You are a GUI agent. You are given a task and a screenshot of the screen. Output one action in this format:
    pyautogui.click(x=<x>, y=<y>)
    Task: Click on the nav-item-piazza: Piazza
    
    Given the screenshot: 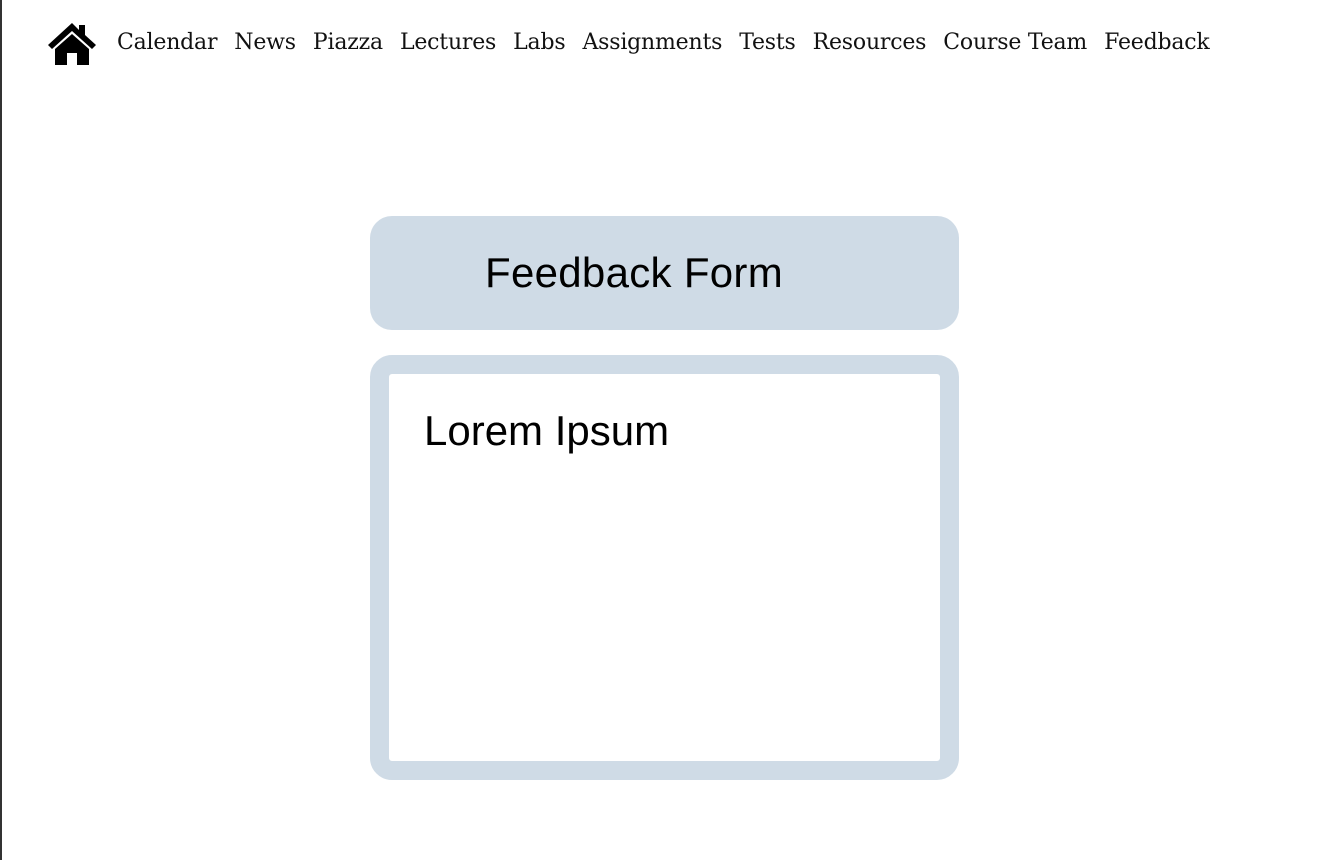 What is the action you would take?
    pyautogui.click(x=348, y=43)
    